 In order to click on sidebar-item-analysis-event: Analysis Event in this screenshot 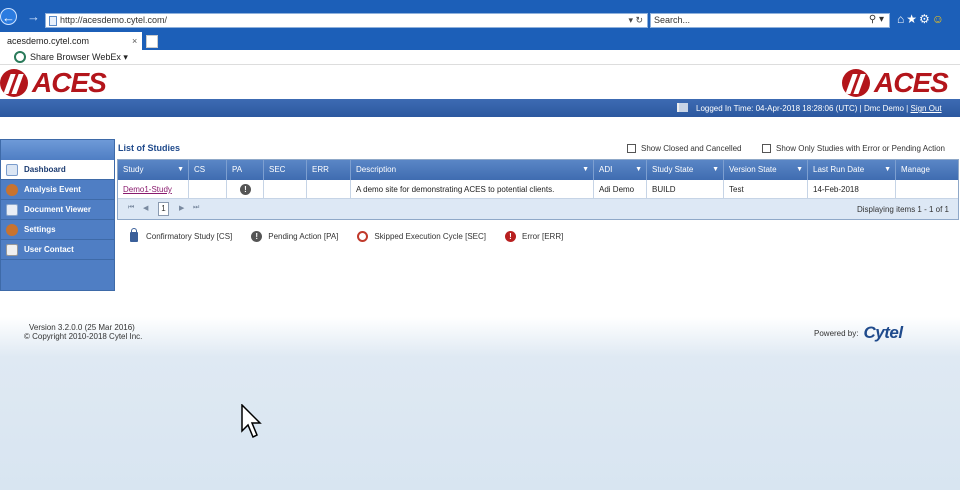, I will do `click(57, 190)`.